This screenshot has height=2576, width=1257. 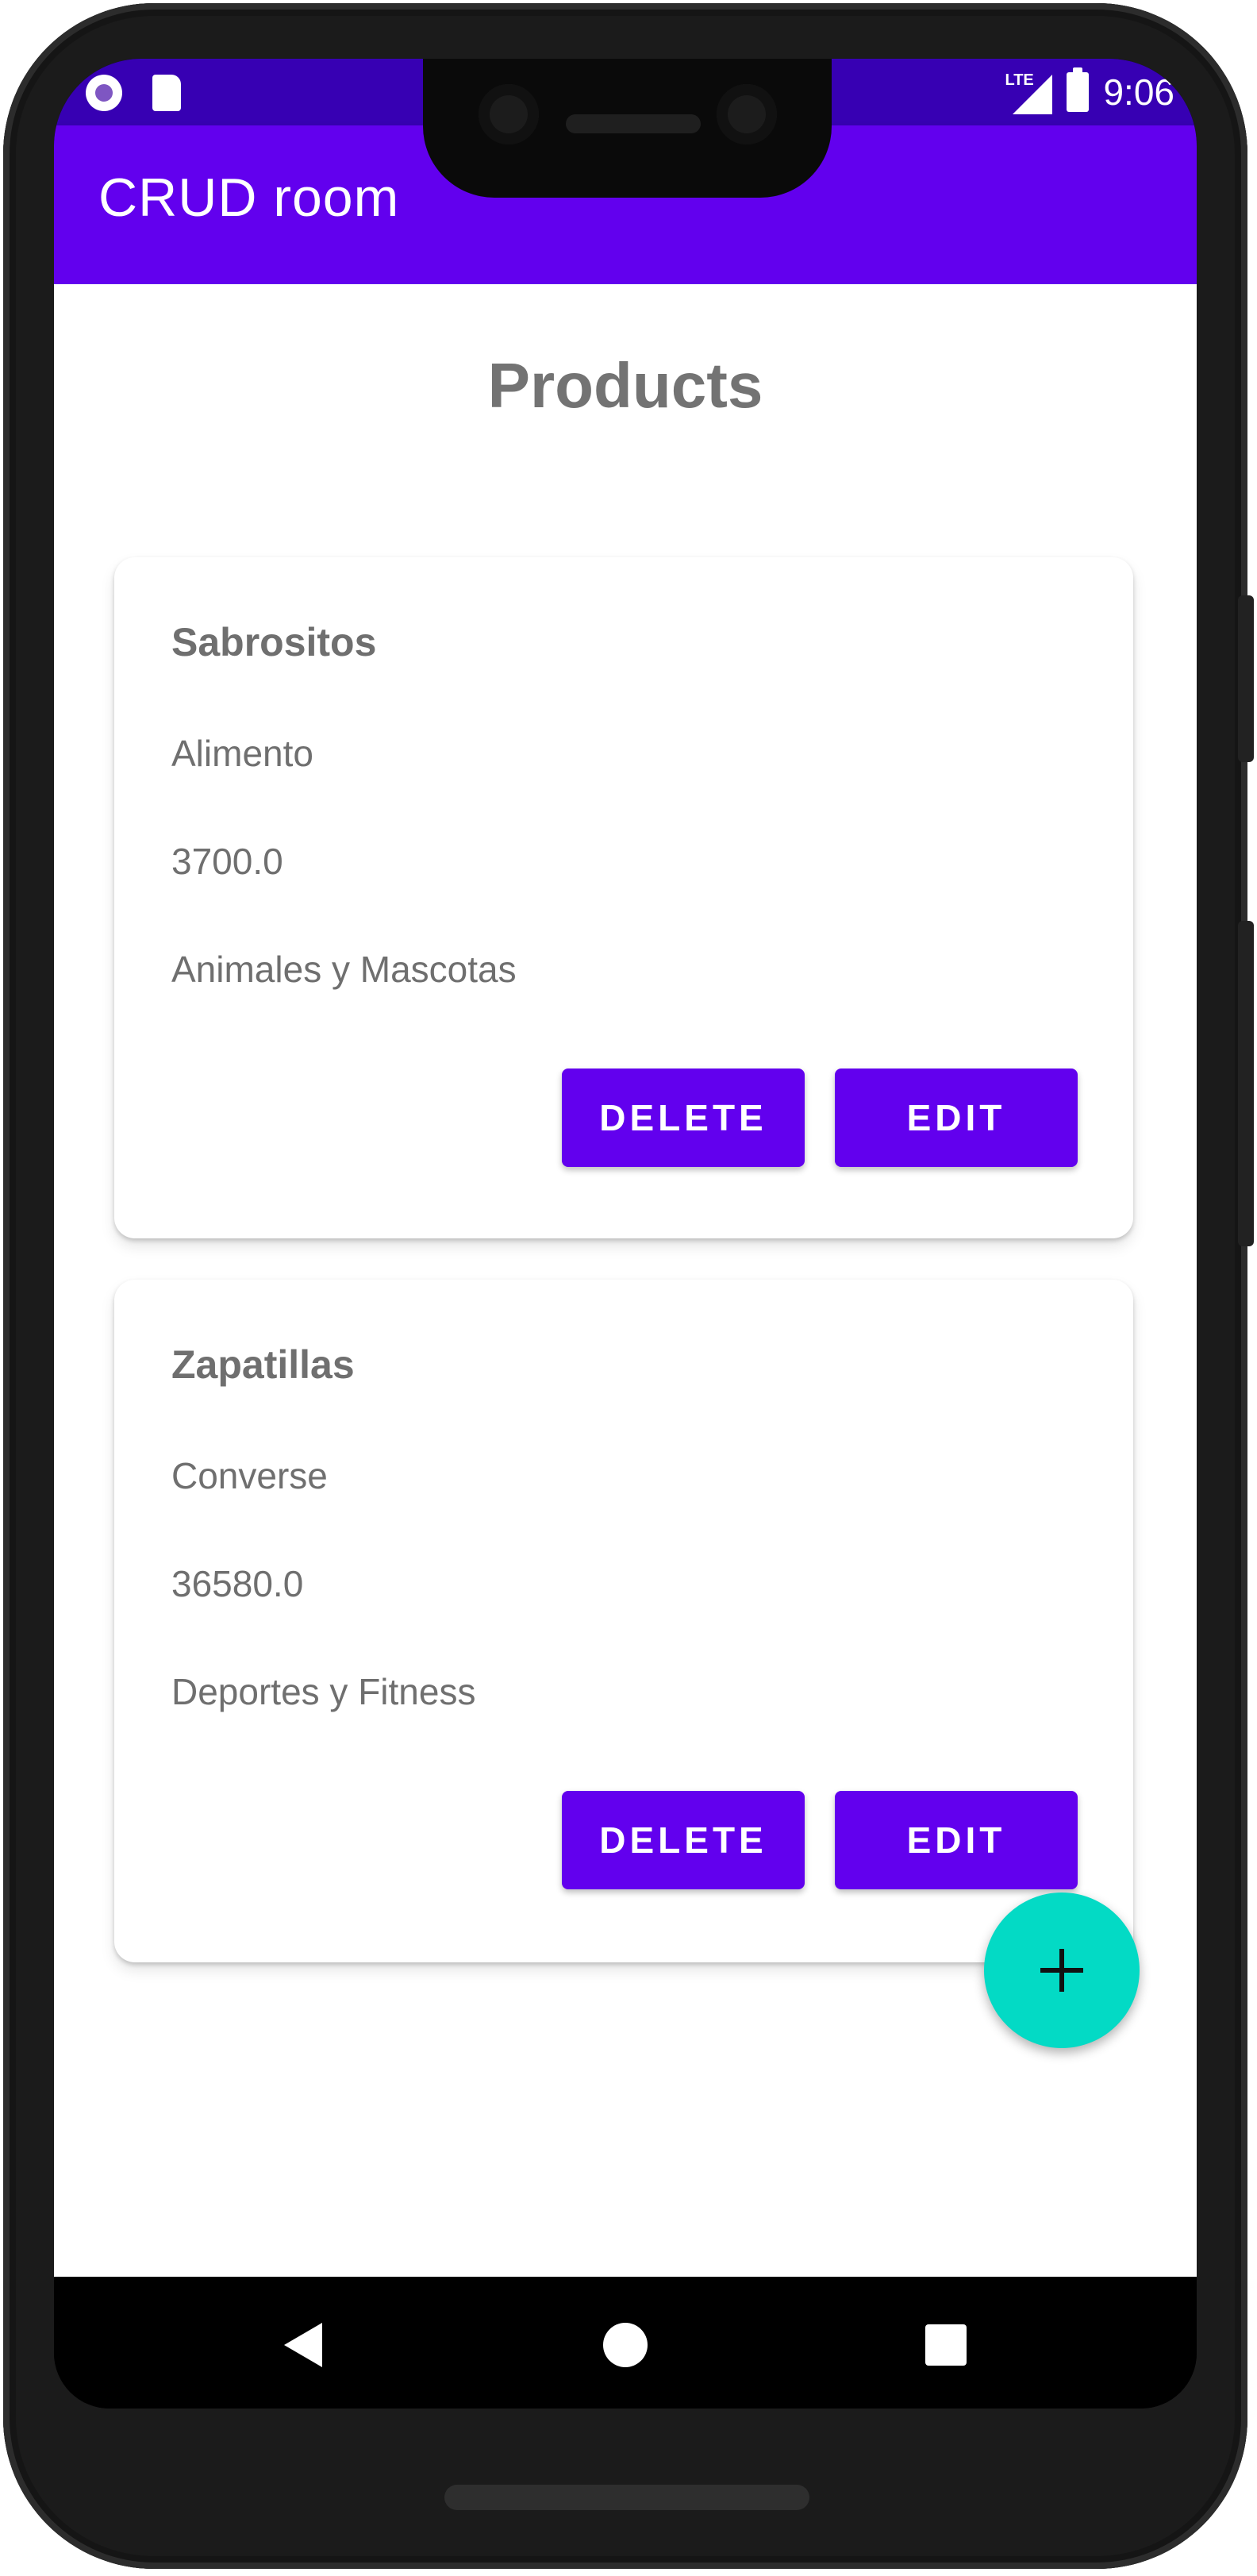 What do you see at coordinates (633, 123) in the screenshot?
I see `earpiece-speaker` at bounding box center [633, 123].